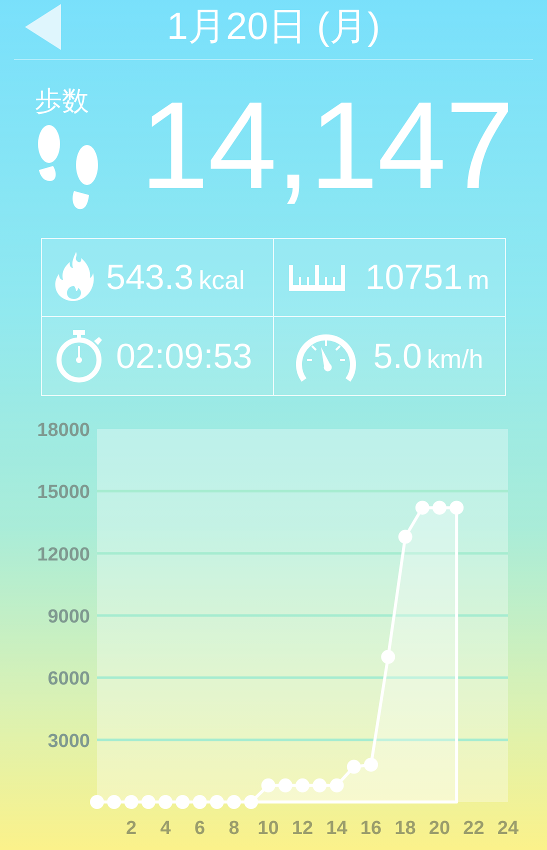  Describe the element at coordinates (63, 555) in the screenshot. I see `y-axis-label: 12000` at that location.